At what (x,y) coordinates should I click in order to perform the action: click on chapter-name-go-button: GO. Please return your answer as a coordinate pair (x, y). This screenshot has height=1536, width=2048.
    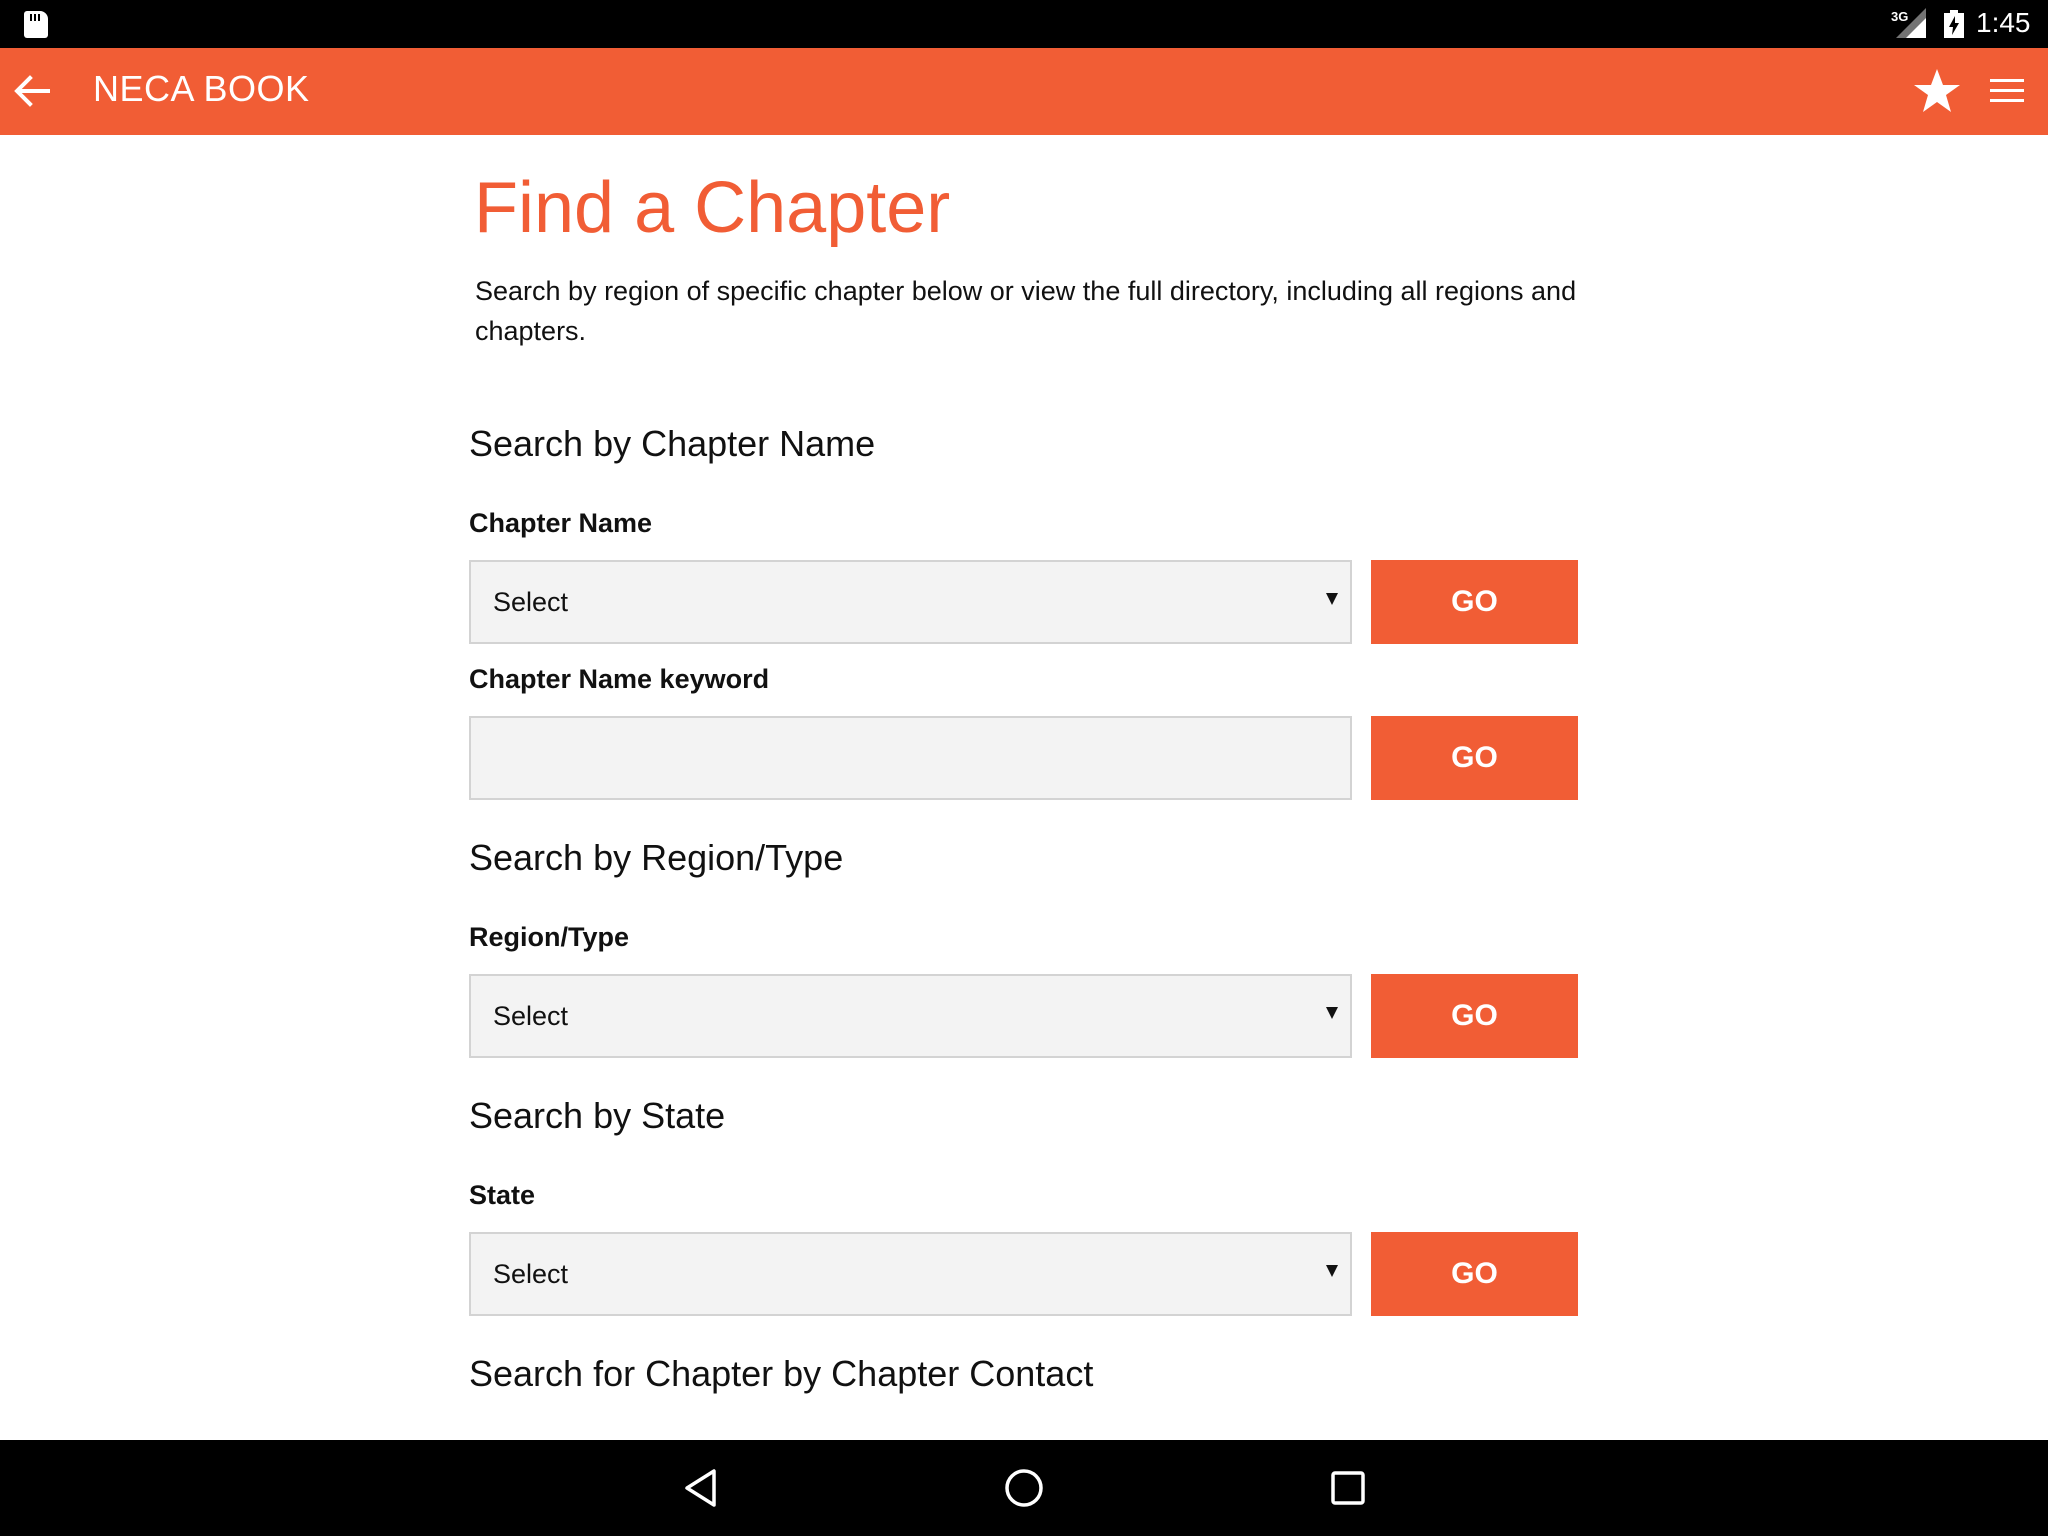
    Looking at the image, I should click on (1474, 602).